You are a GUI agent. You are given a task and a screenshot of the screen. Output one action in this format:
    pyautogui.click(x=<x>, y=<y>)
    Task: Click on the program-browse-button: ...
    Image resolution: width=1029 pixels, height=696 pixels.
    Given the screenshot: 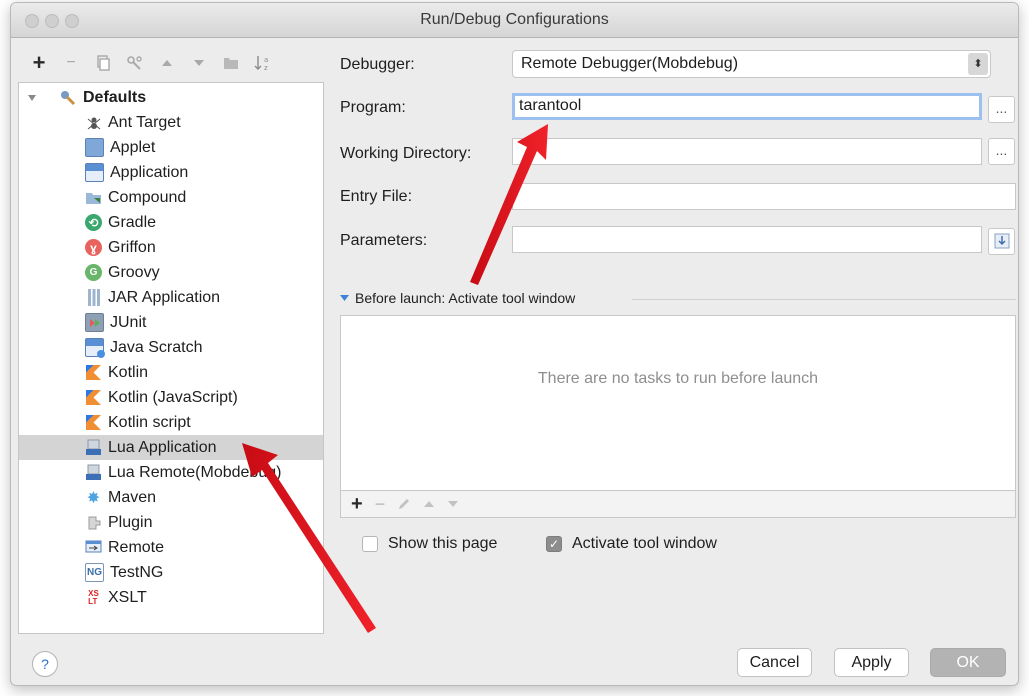 What is the action you would take?
    pyautogui.click(x=1001, y=109)
    